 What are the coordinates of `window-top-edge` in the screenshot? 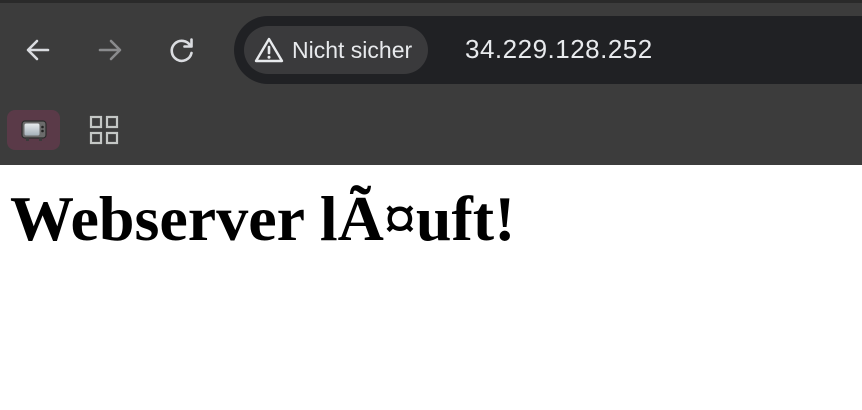 It's located at (431, 1).